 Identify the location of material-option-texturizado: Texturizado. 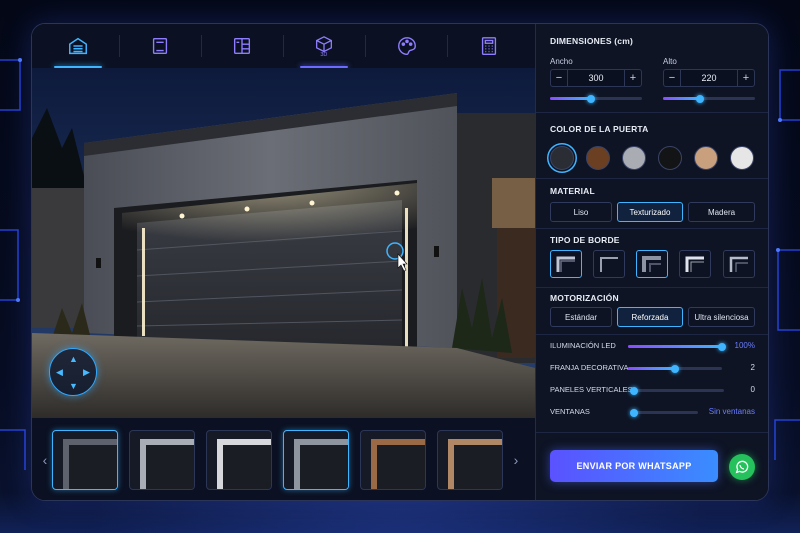
(650, 212).